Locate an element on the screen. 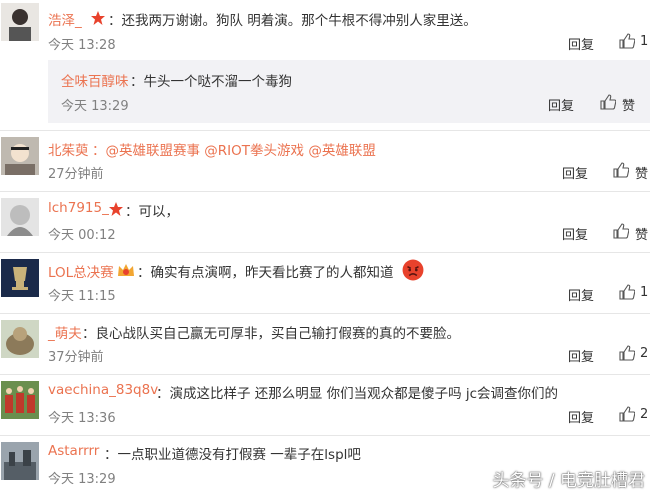  commenter-name: _萌夫 is located at coordinates (65, 332).